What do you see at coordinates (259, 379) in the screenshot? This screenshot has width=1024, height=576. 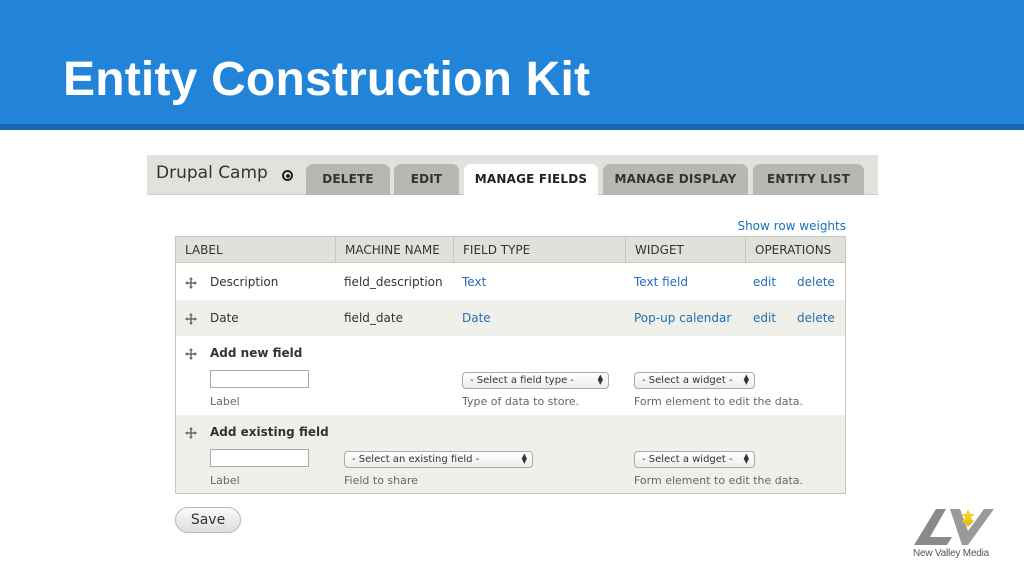 I see `new-field-label-input` at bounding box center [259, 379].